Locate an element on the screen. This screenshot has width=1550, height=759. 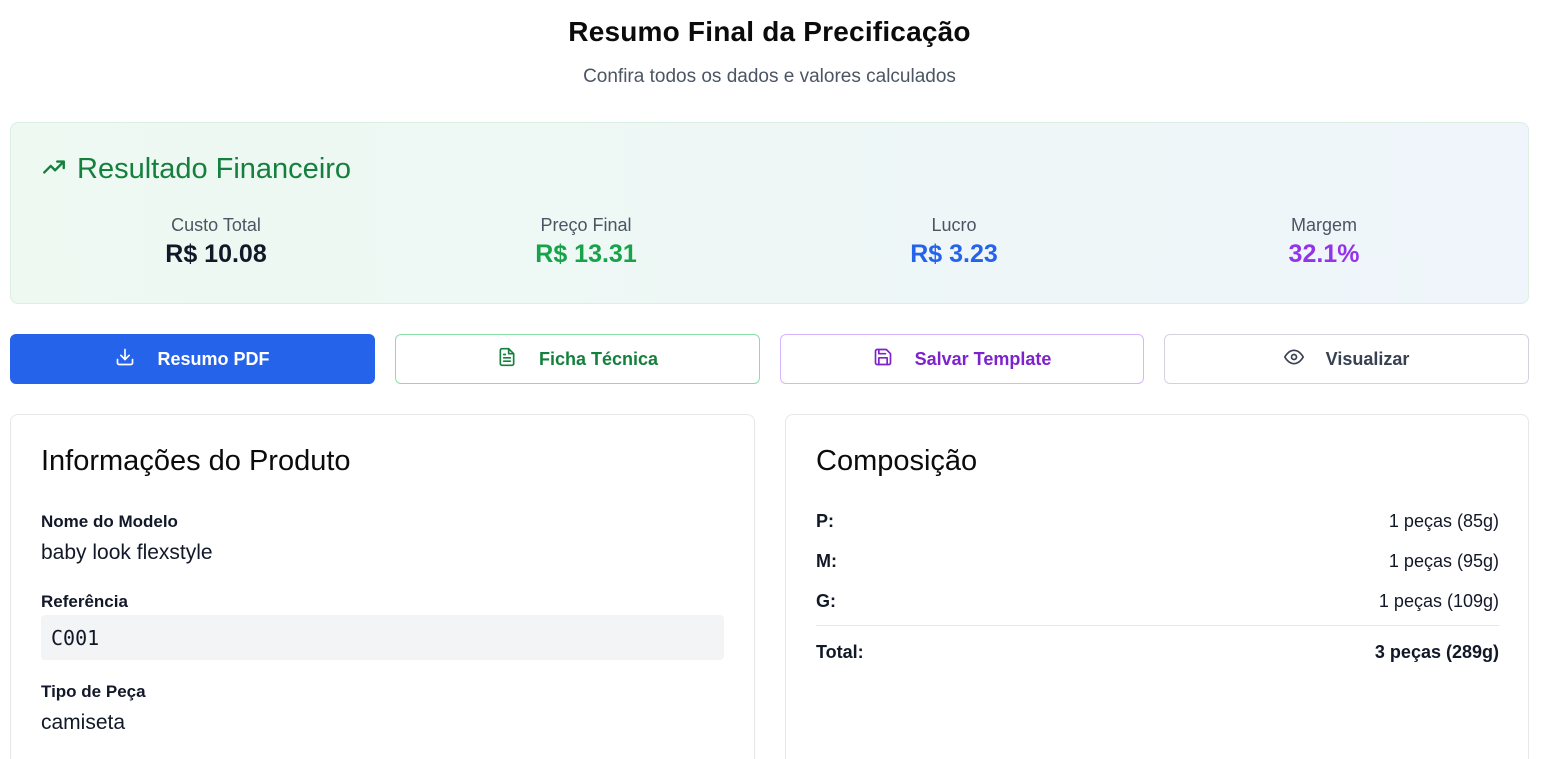
size-label: P: is located at coordinates (825, 521).